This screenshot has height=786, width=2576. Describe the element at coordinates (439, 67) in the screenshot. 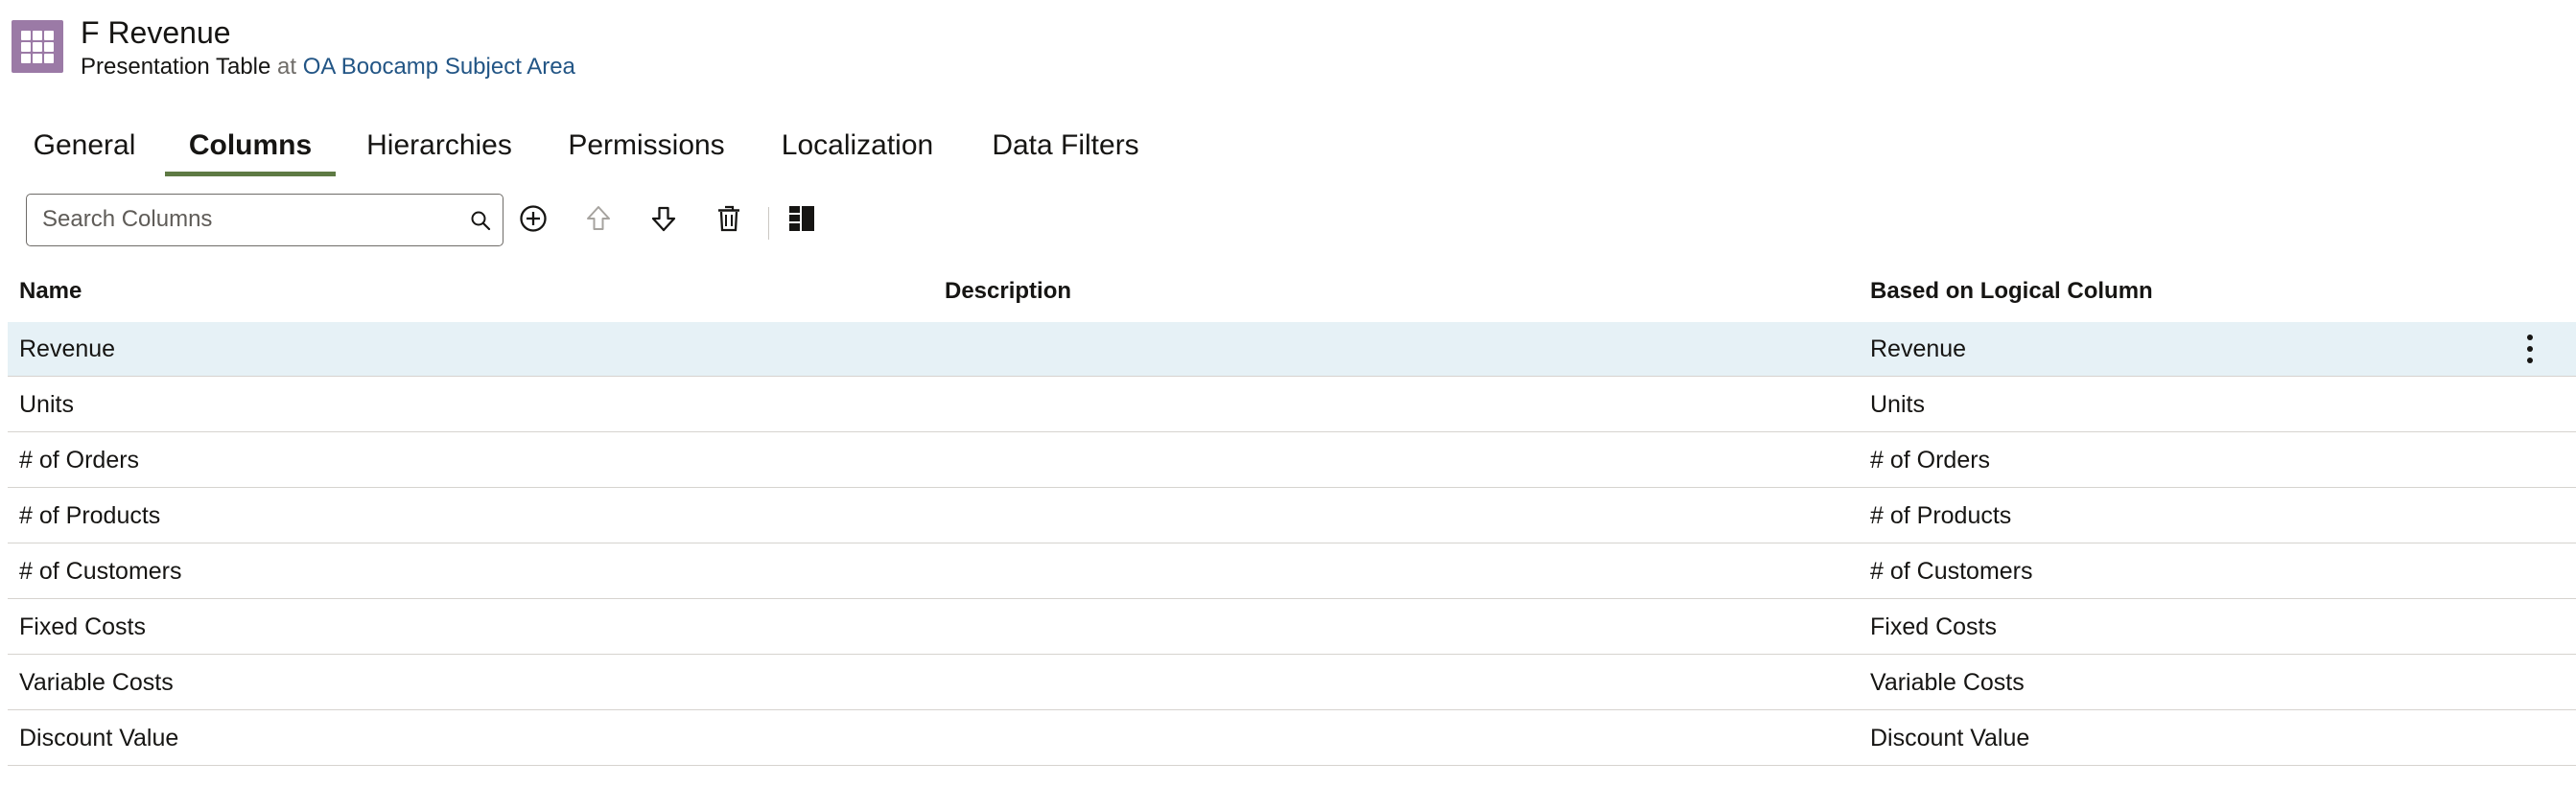

I see `subject-area-link: OA Boocamp Subject Area` at that location.